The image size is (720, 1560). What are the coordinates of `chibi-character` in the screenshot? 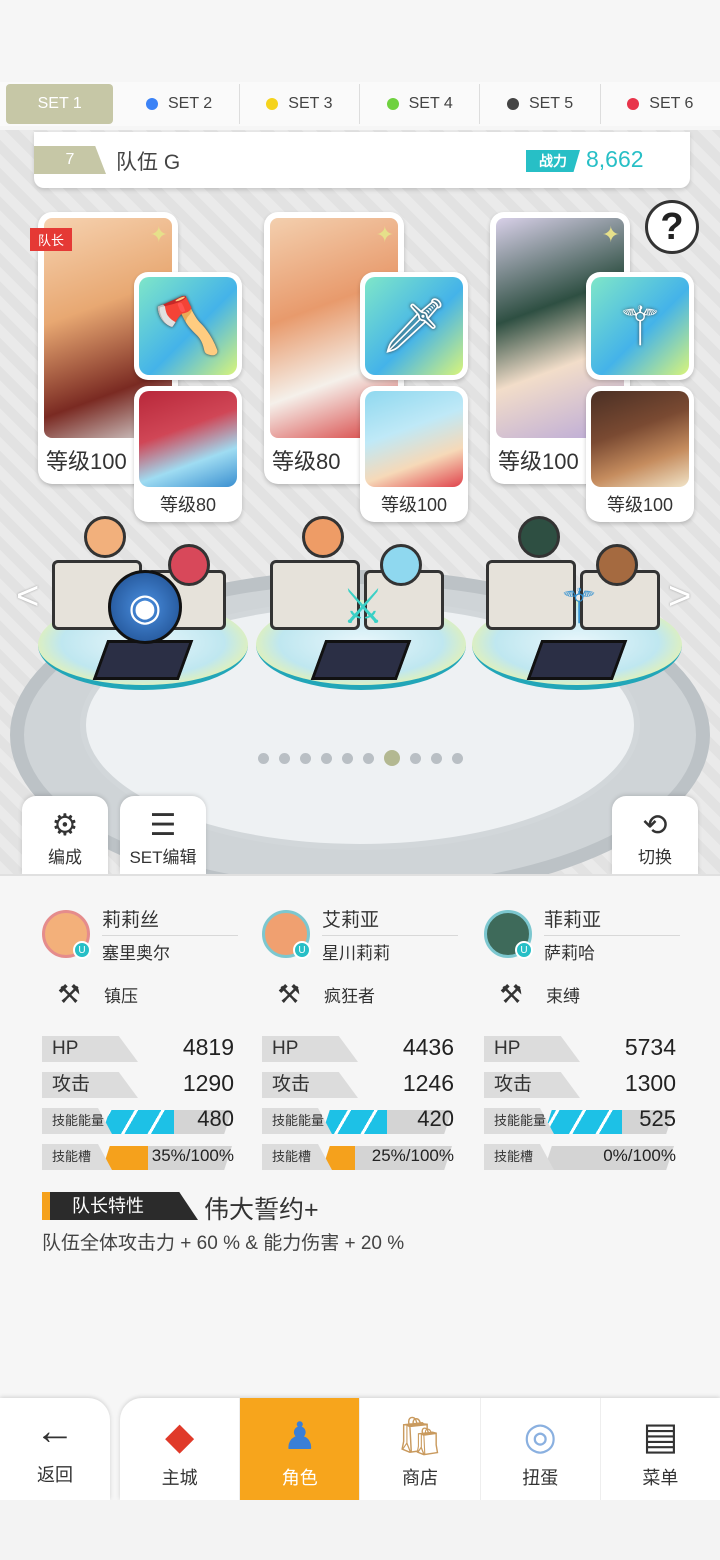 It's located at (105, 537).